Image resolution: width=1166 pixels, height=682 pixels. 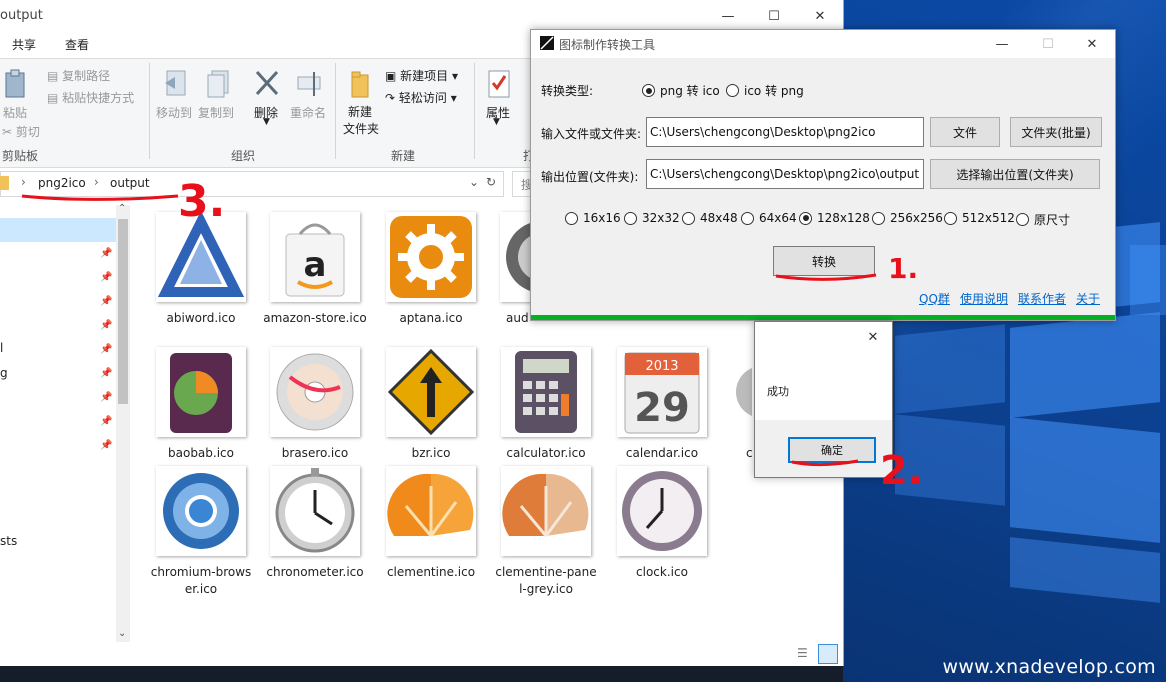 I want to click on annotation-3: 3., so click(x=202, y=201).